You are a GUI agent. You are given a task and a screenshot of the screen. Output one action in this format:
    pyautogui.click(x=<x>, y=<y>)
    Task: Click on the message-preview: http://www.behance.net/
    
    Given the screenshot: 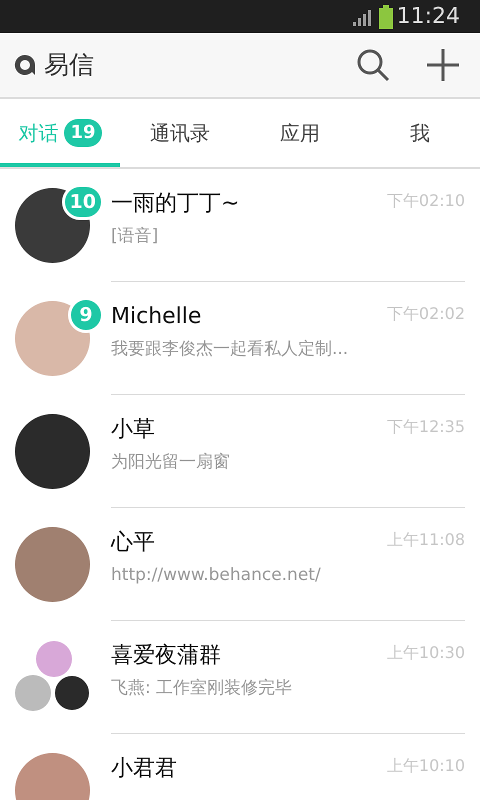 What is the action you would take?
    pyautogui.click(x=216, y=575)
    